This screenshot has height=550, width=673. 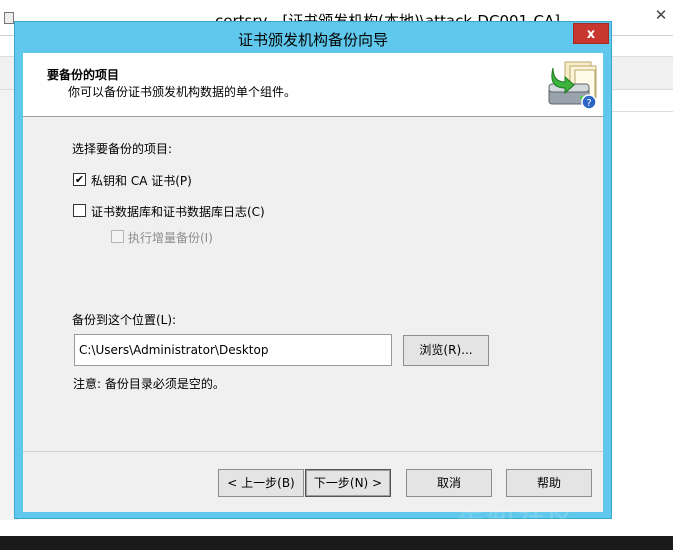 I want to click on option-private-key-checkbox: ✔, so click(x=79, y=179).